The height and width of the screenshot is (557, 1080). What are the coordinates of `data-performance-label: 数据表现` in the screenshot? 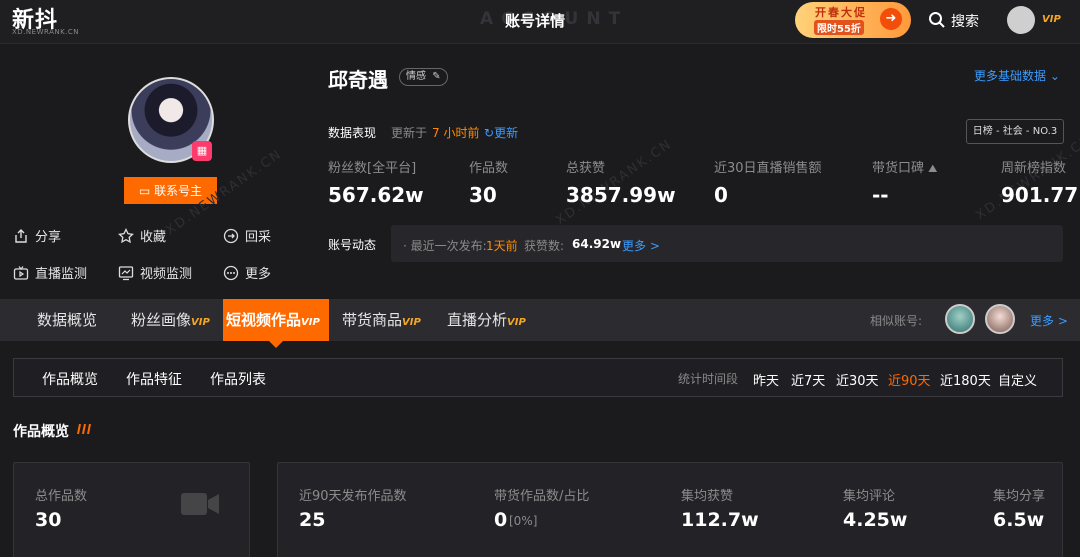 It's located at (352, 133).